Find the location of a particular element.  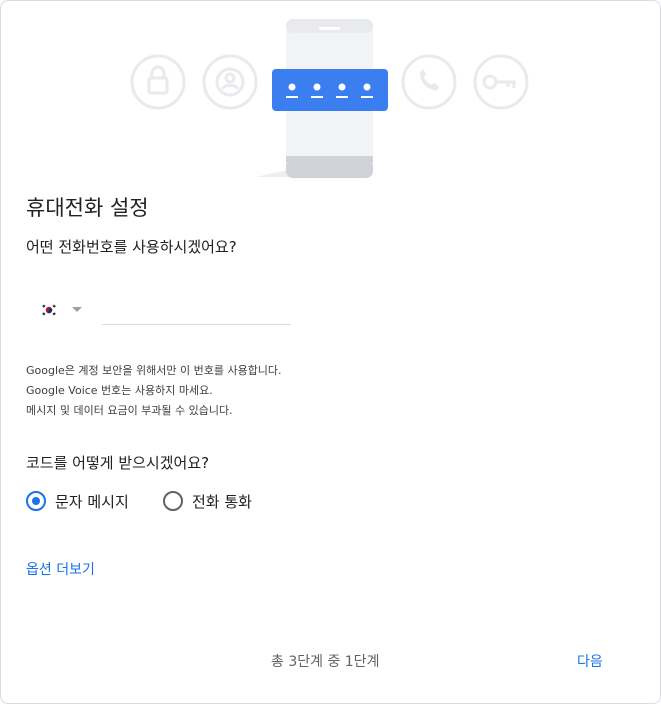

phone-setup-illustration is located at coordinates (329, 98).